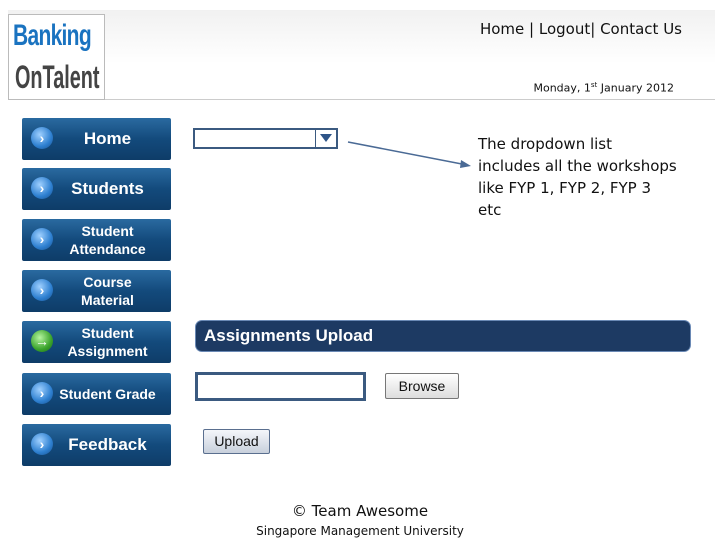 This screenshot has height=540, width=720. I want to click on section-title: Assignments Upload, so click(443, 336).